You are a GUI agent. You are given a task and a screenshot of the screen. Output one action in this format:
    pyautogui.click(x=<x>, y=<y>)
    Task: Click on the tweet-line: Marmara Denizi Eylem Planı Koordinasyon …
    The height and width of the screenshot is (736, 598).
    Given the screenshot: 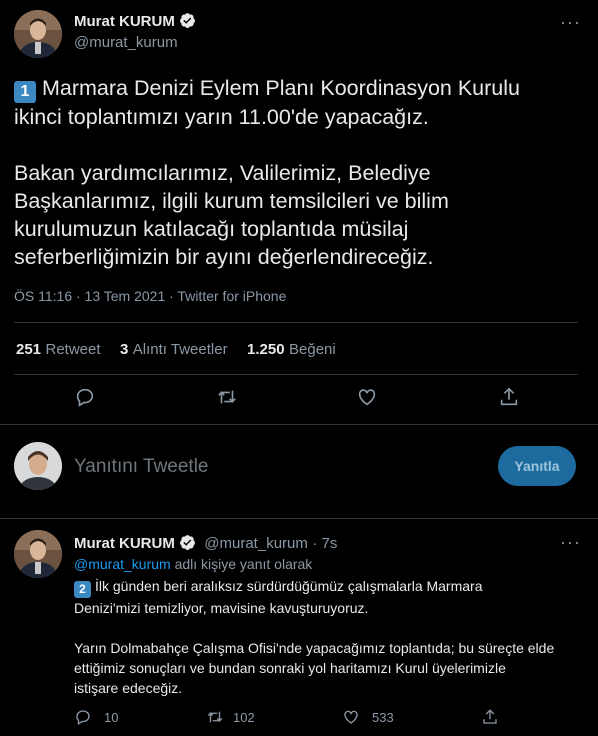 What is the action you would take?
    pyautogui.click(x=281, y=88)
    